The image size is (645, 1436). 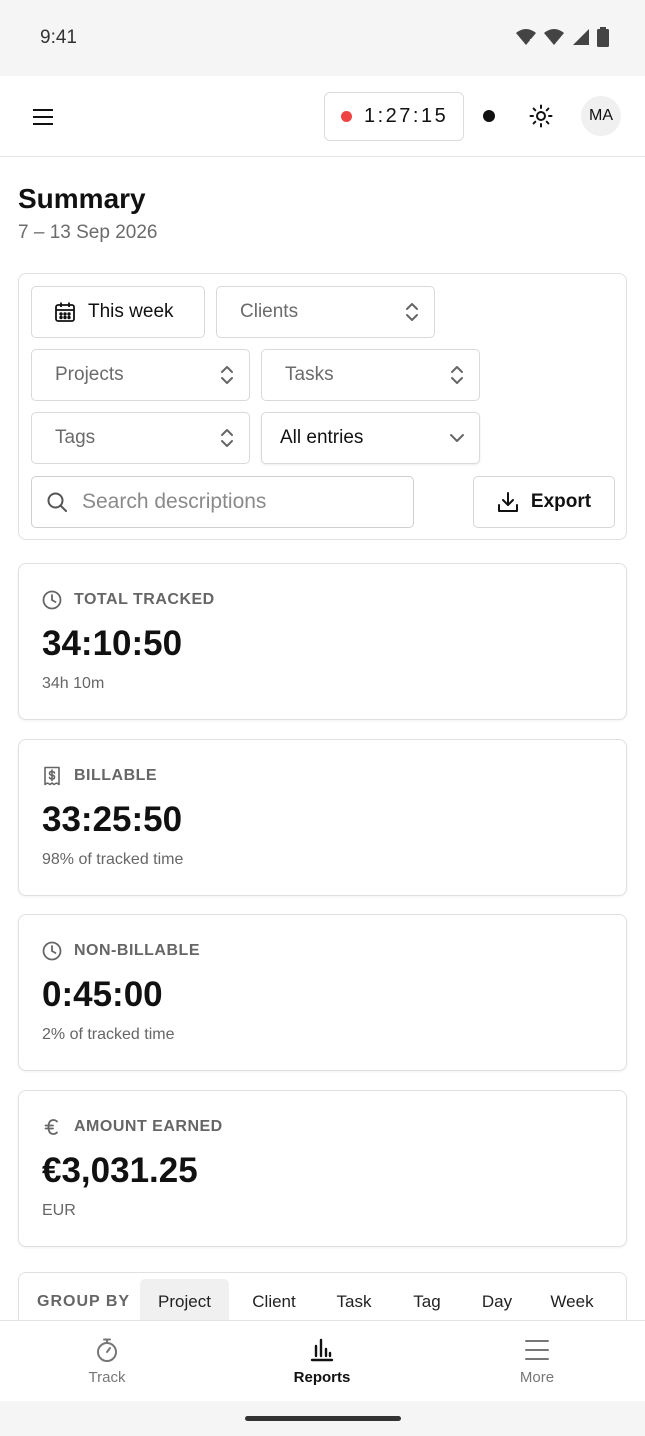 What do you see at coordinates (51, 1127) in the screenshot?
I see `euro-icon` at bounding box center [51, 1127].